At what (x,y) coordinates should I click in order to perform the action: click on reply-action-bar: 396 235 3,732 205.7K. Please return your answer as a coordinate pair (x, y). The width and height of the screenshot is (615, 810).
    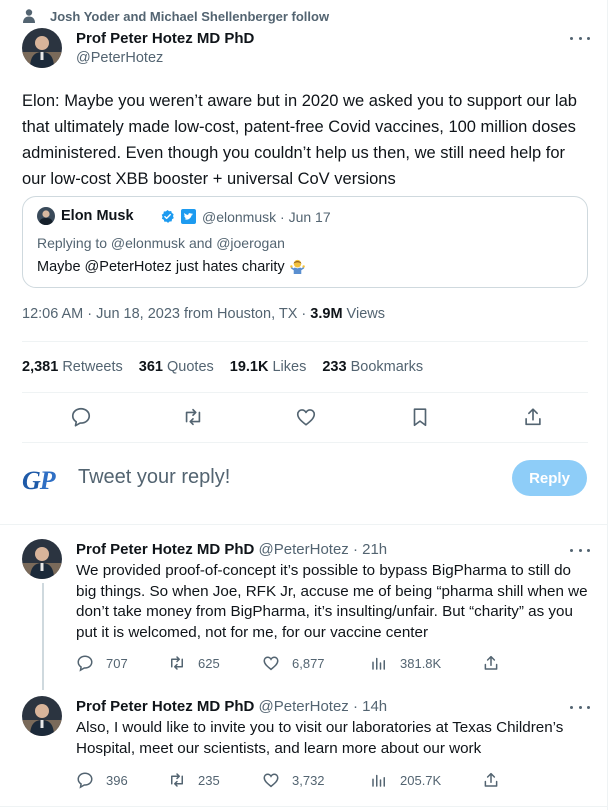
    Looking at the image, I should click on (326, 781).